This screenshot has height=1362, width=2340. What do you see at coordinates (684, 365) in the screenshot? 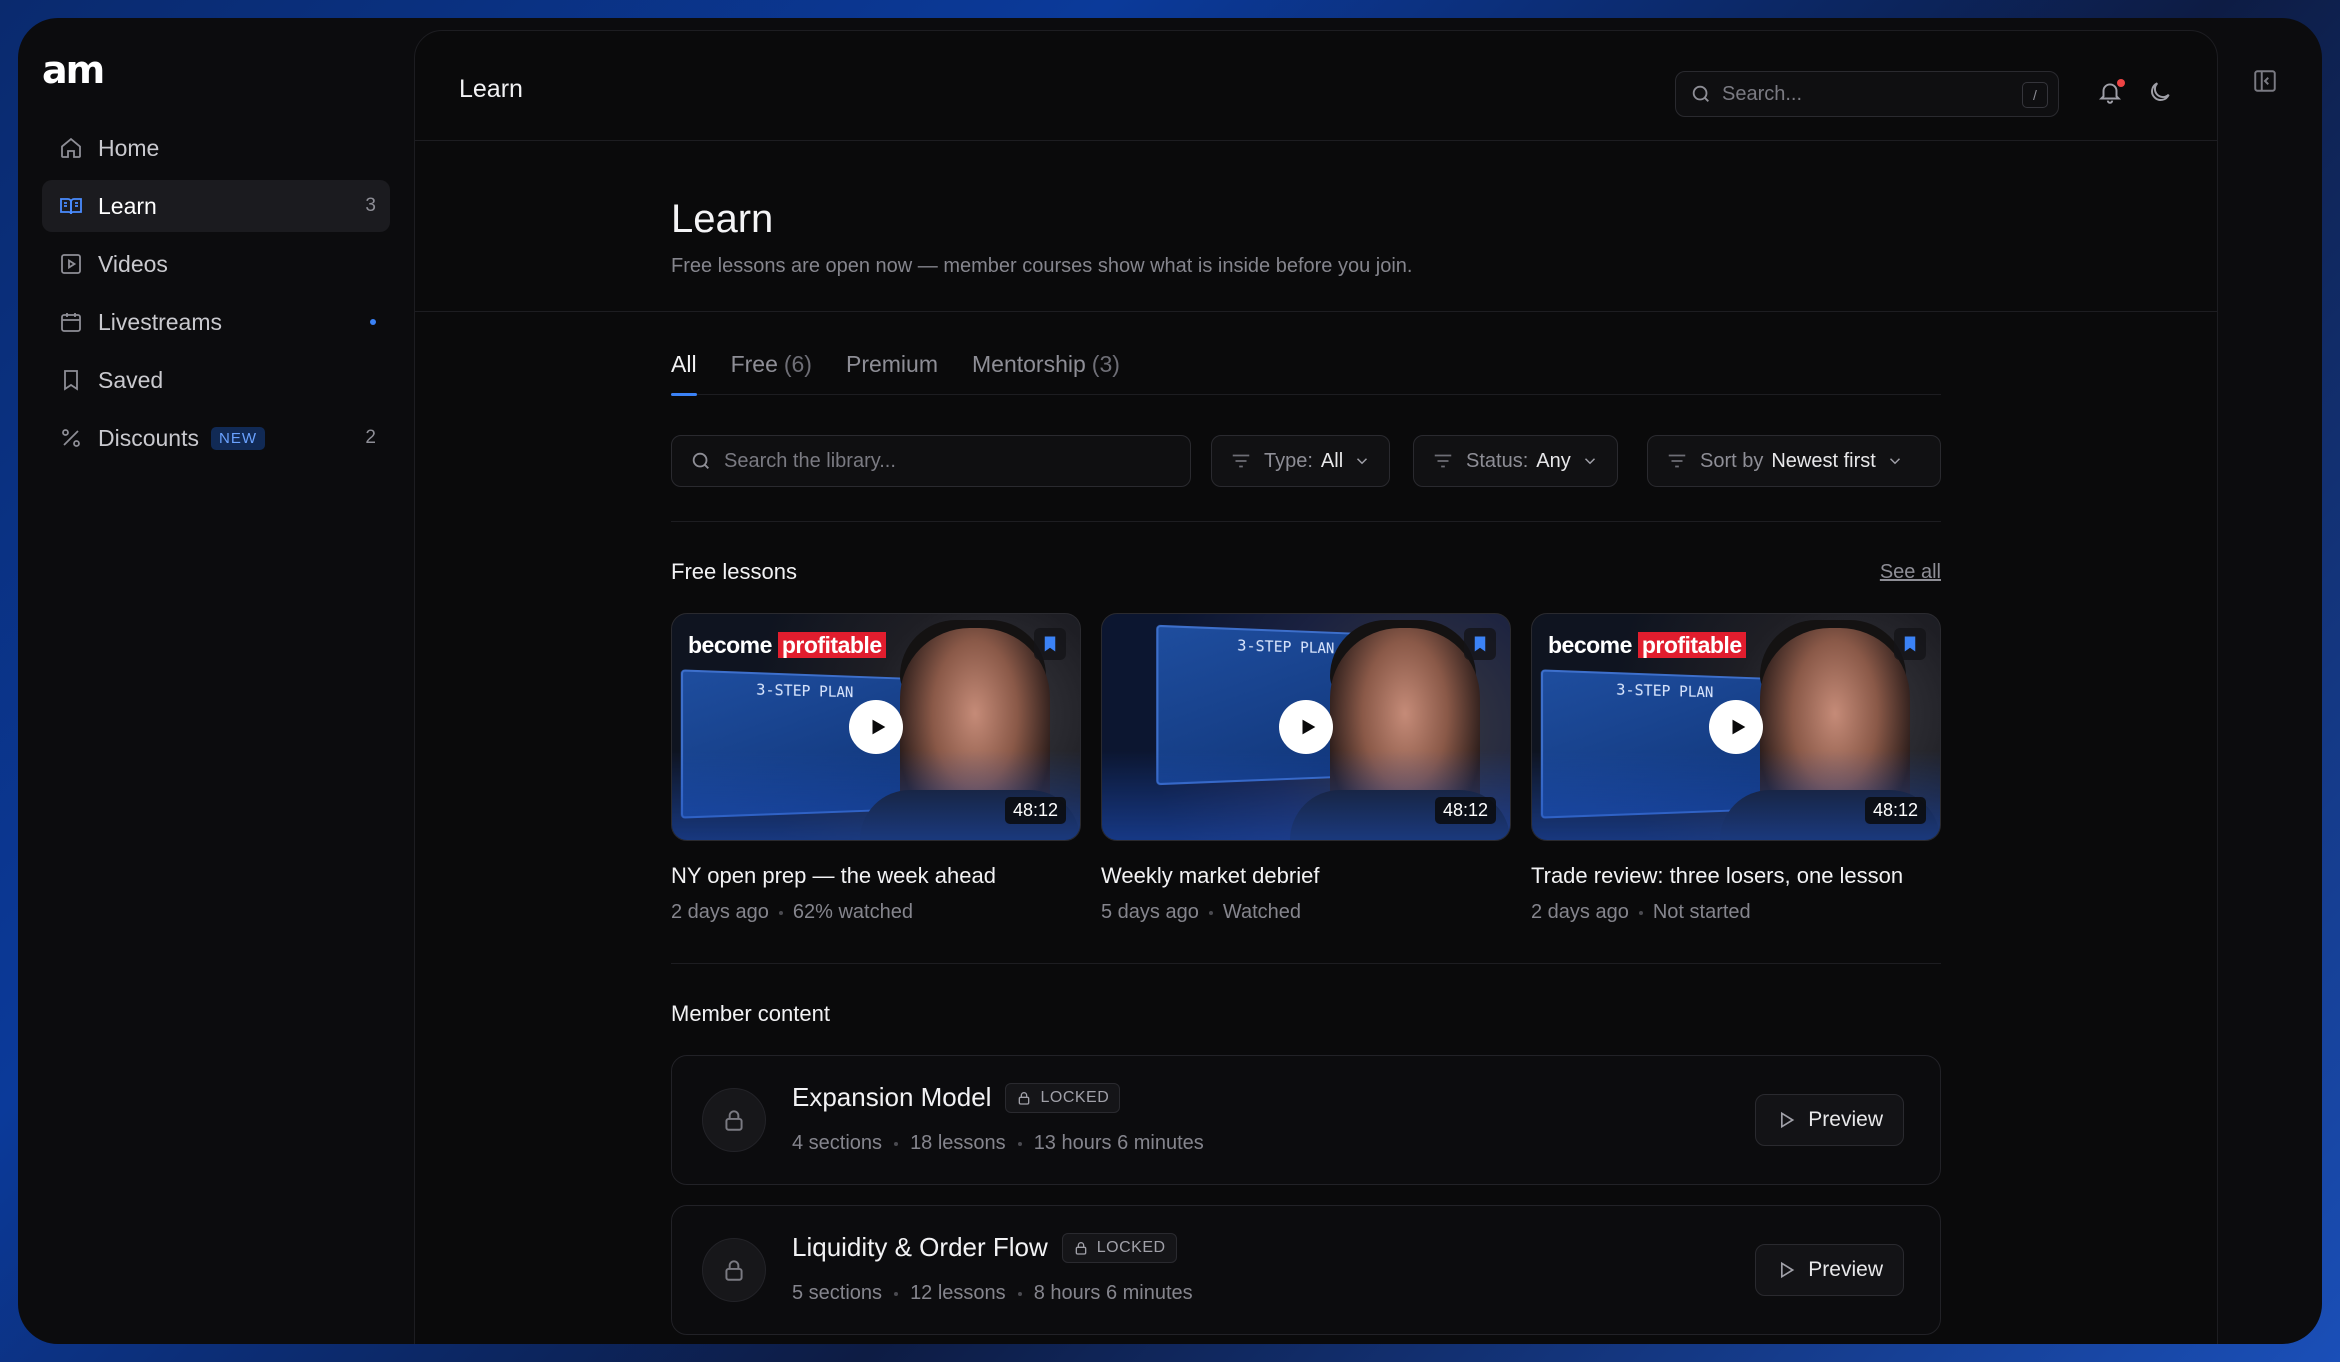
I see `tab-all: All` at bounding box center [684, 365].